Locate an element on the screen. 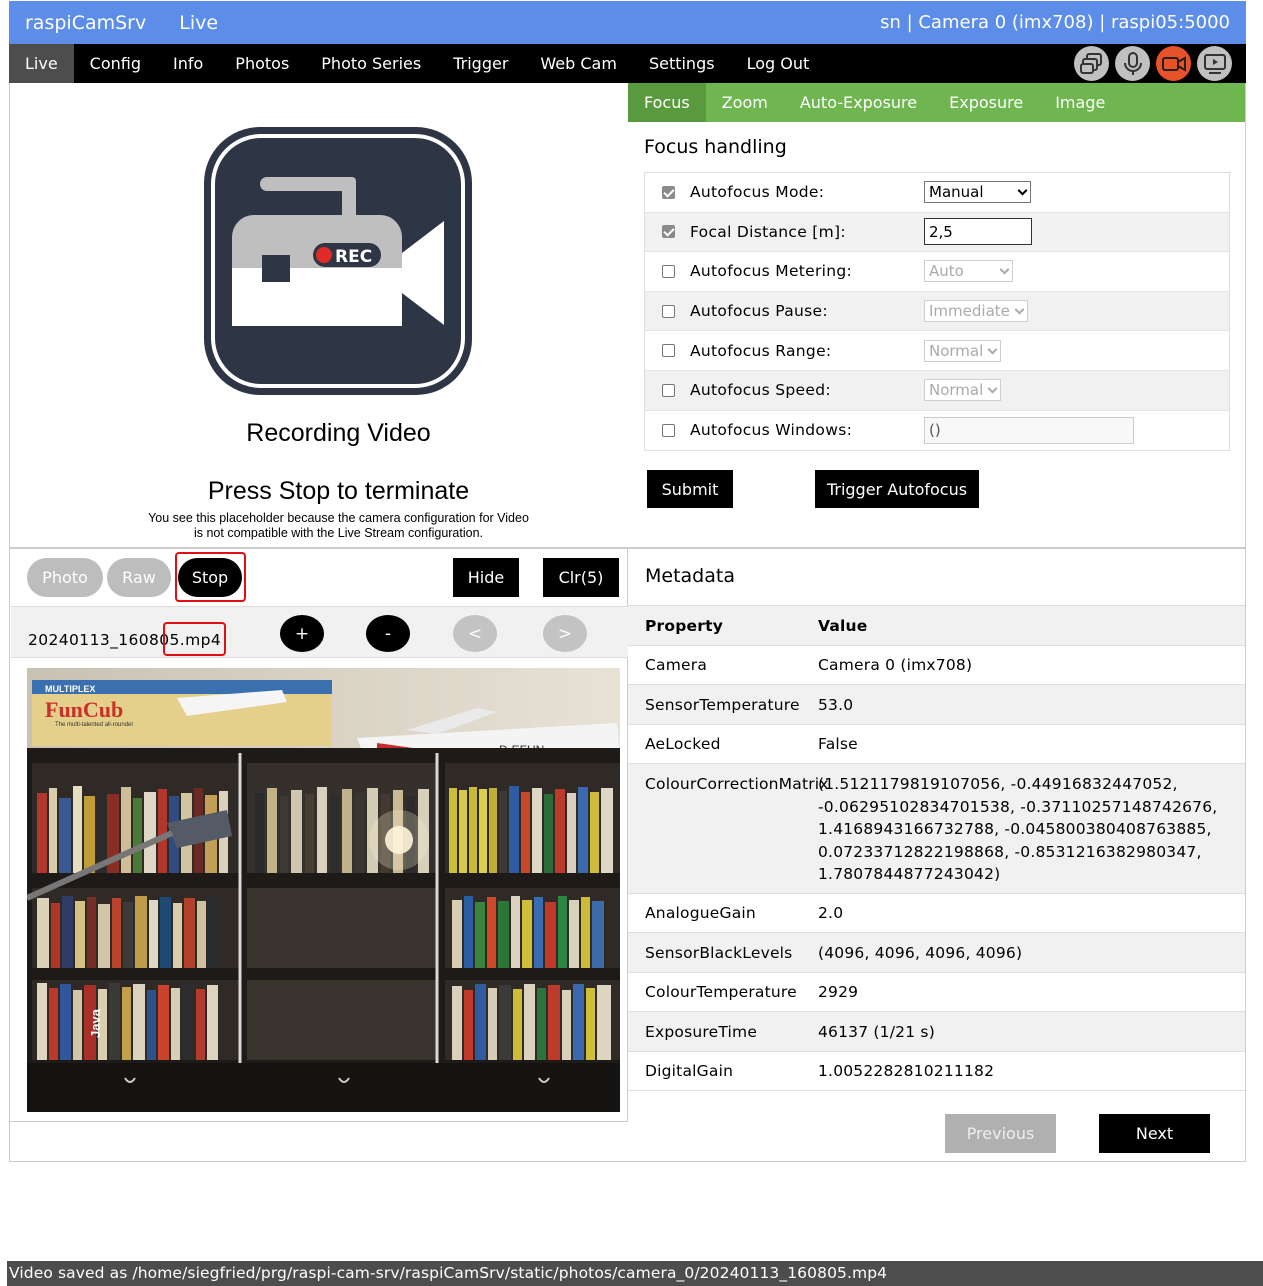 The height and width of the screenshot is (1286, 1263). nav-config: Config is located at coordinates (115, 63).